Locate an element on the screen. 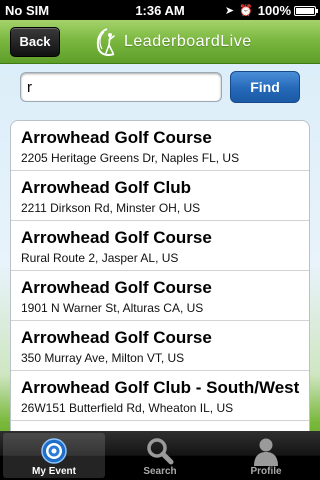  course-name: Arrowhead Golf Club - South/West is located at coordinates (160, 387).